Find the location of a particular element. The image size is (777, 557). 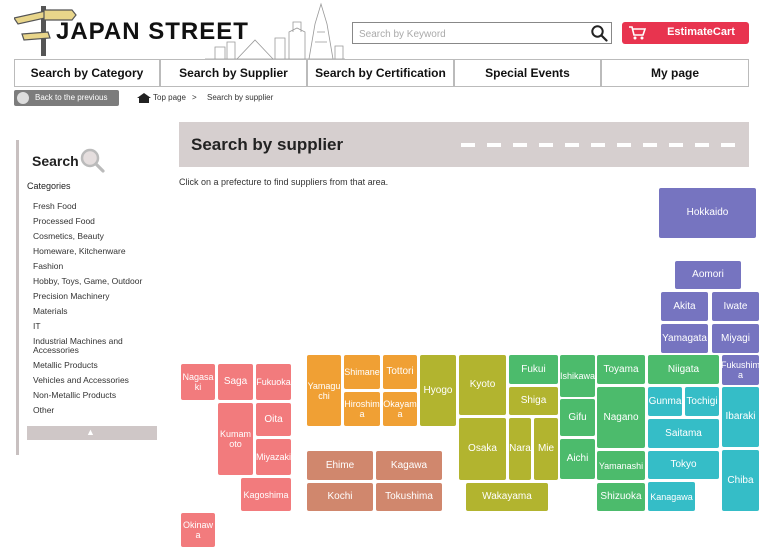

sidebar-accent-bar is located at coordinates (17, 297).